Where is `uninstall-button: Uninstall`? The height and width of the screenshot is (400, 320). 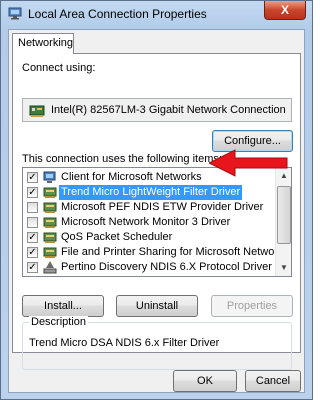 uninstall-button: Uninstall is located at coordinates (157, 306).